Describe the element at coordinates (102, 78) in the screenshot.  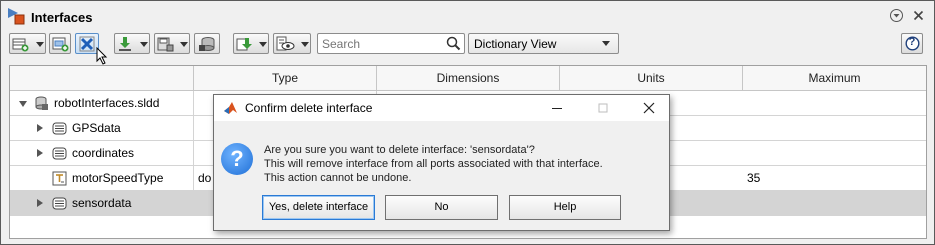
I see `column-header-name` at that location.